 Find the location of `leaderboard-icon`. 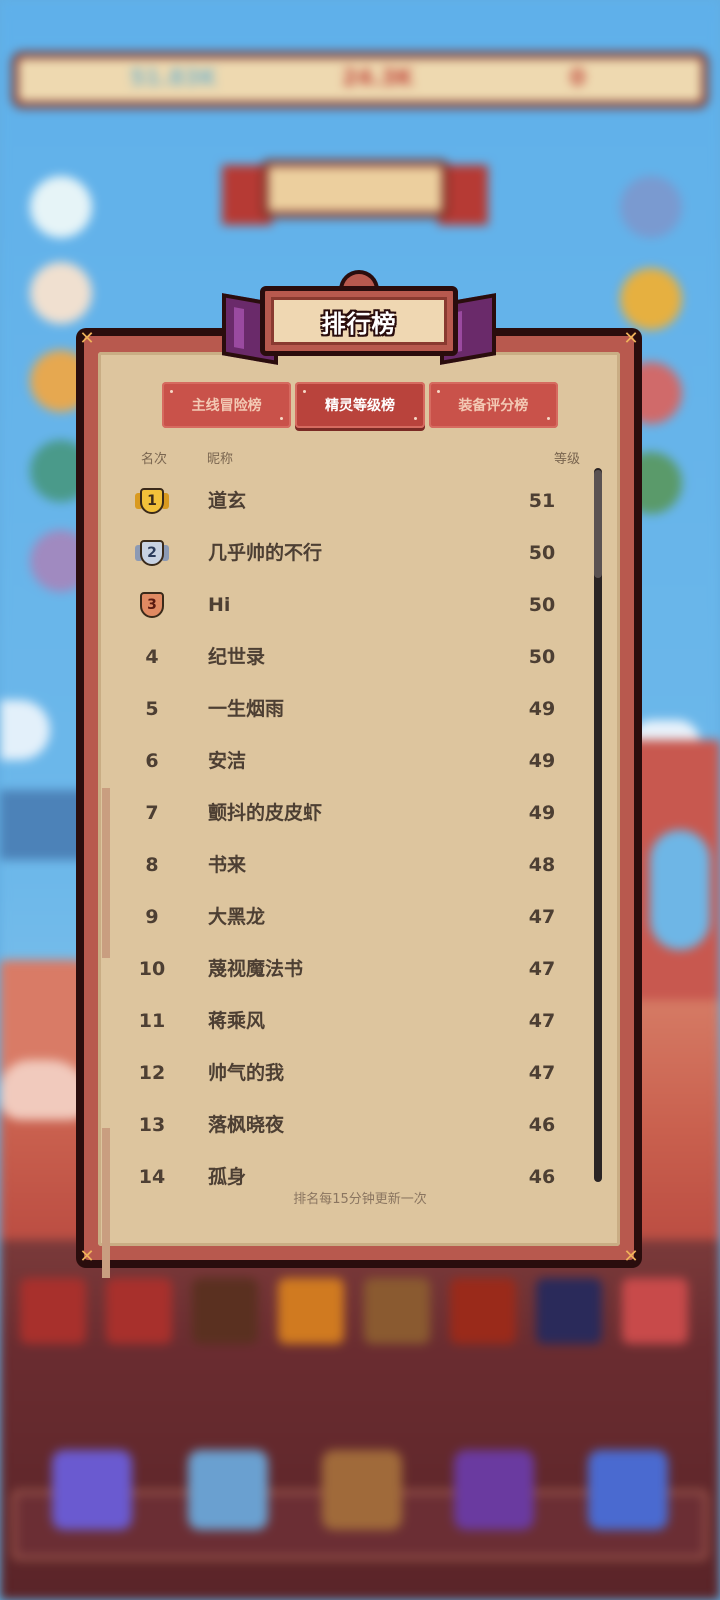

leaderboard-icon is located at coordinates (651, 207).